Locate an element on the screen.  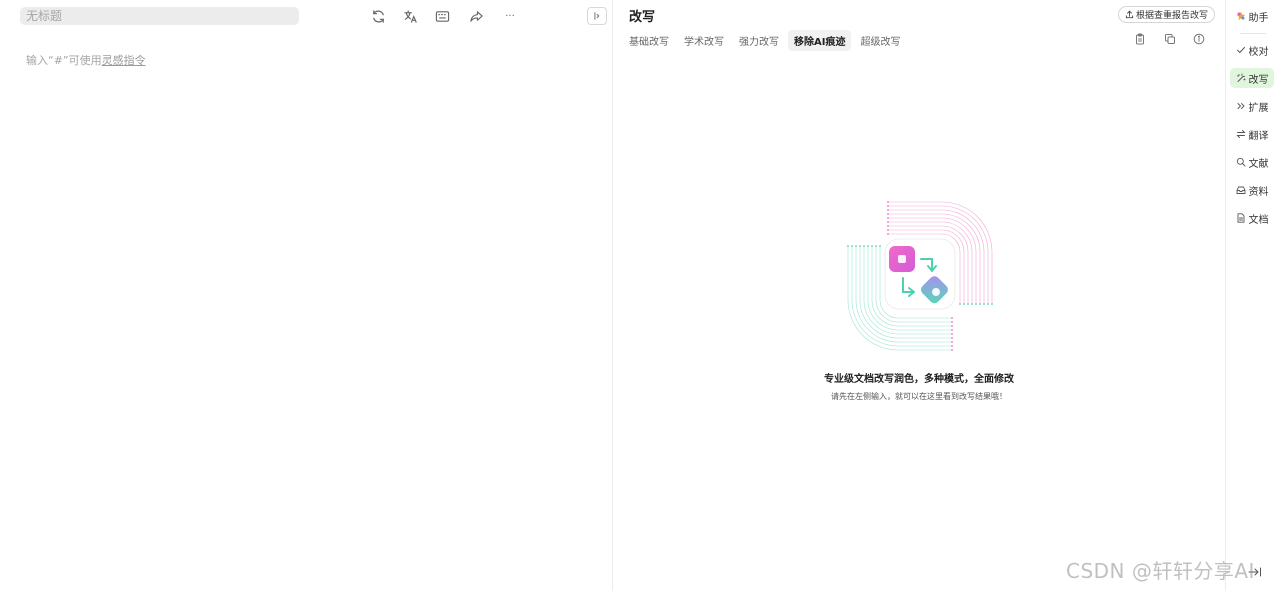
rewrite-icon is located at coordinates (1240, 77).